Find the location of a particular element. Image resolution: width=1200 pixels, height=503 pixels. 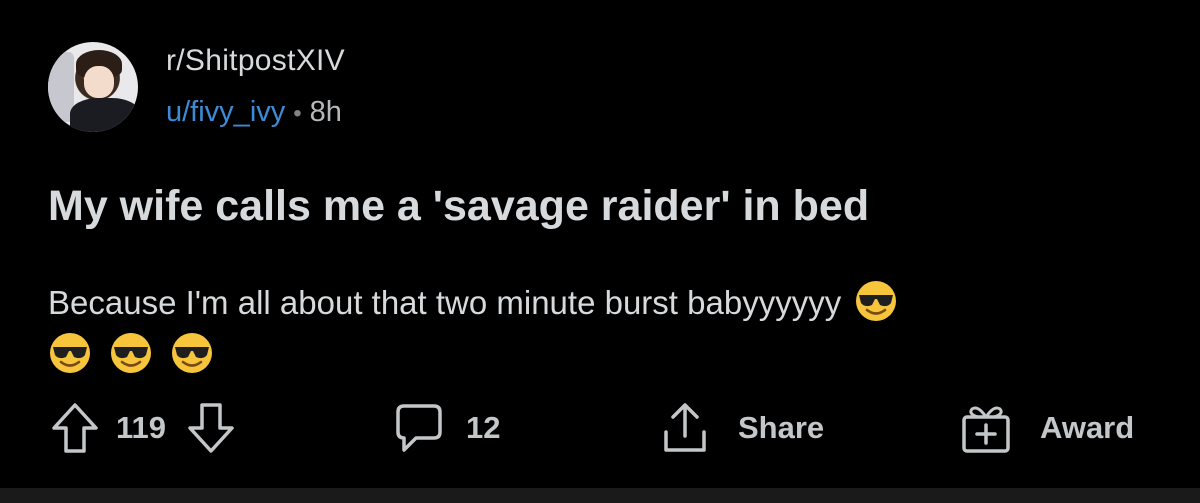

avatar-jacket is located at coordinates (104, 115).